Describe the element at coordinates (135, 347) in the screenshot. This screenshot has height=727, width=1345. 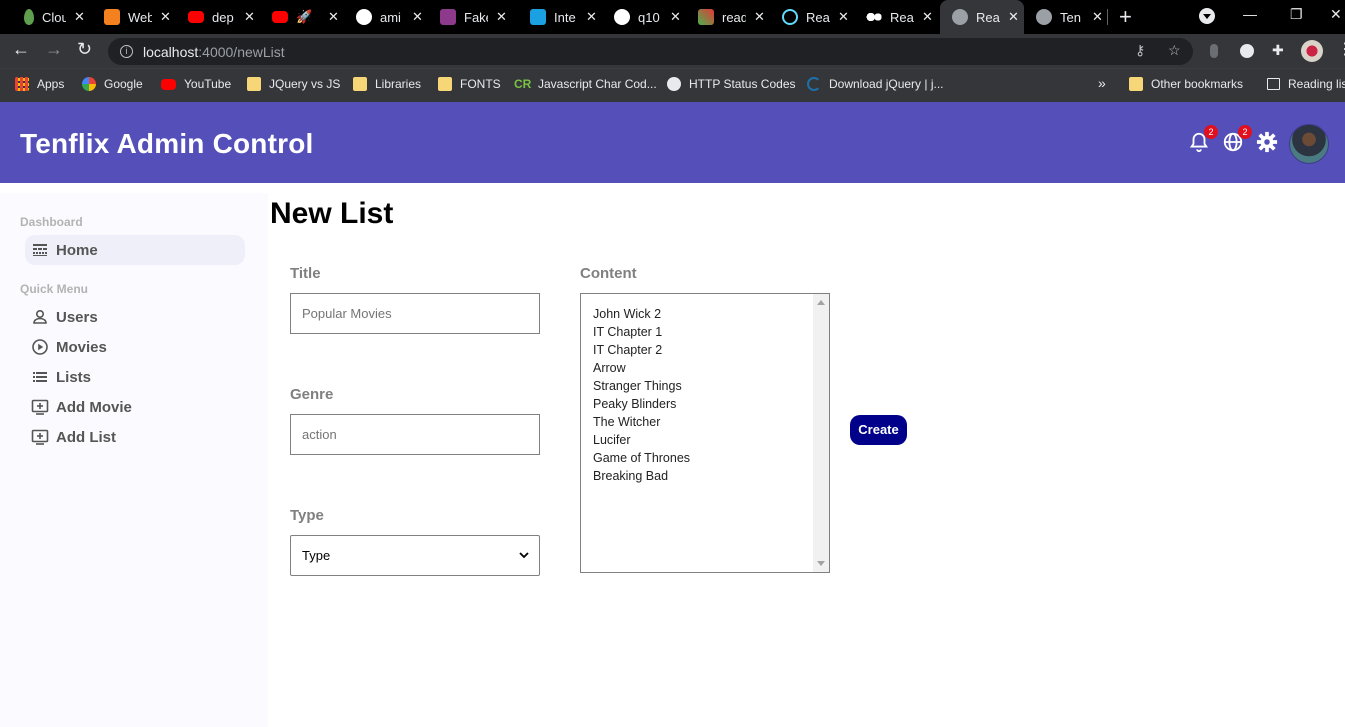
I see `sidebar-item-movies: Movies` at that location.